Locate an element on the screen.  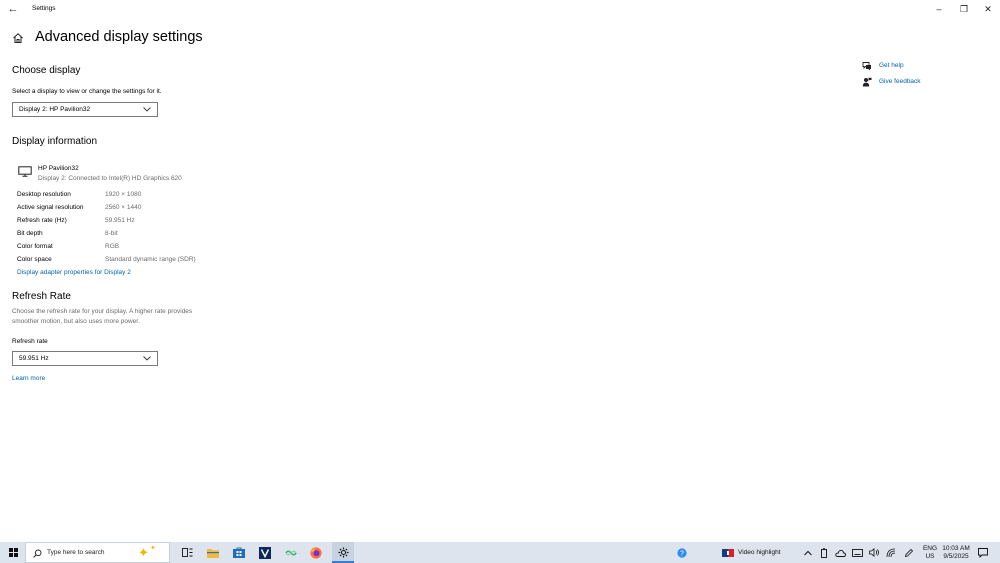
search-placeholder: Type here to search is located at coordinates (76, 552).